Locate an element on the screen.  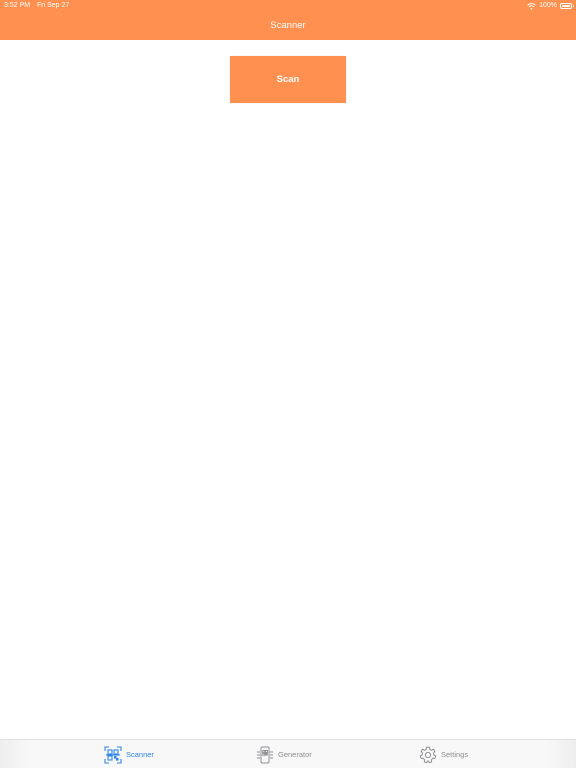
battery-percentage: 100% is located at coordinates (548, 5).